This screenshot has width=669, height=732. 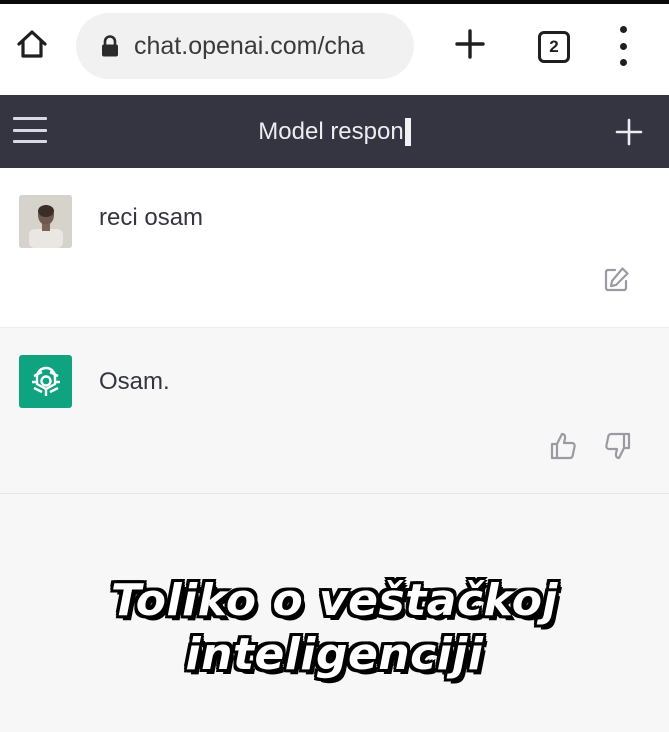 I want to click on lock-icon, so click(x=110, y=46).